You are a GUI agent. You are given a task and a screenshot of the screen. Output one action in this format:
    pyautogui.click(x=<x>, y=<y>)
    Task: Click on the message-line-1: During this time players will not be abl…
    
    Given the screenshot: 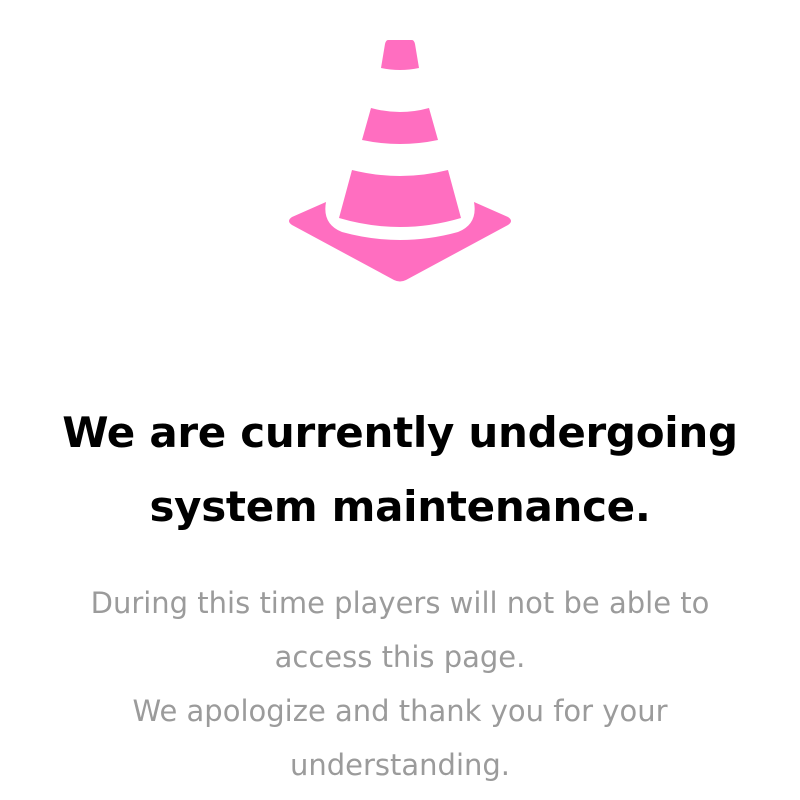 What is the action you would take?
    pyautogui.click(x=400, y=603)
    